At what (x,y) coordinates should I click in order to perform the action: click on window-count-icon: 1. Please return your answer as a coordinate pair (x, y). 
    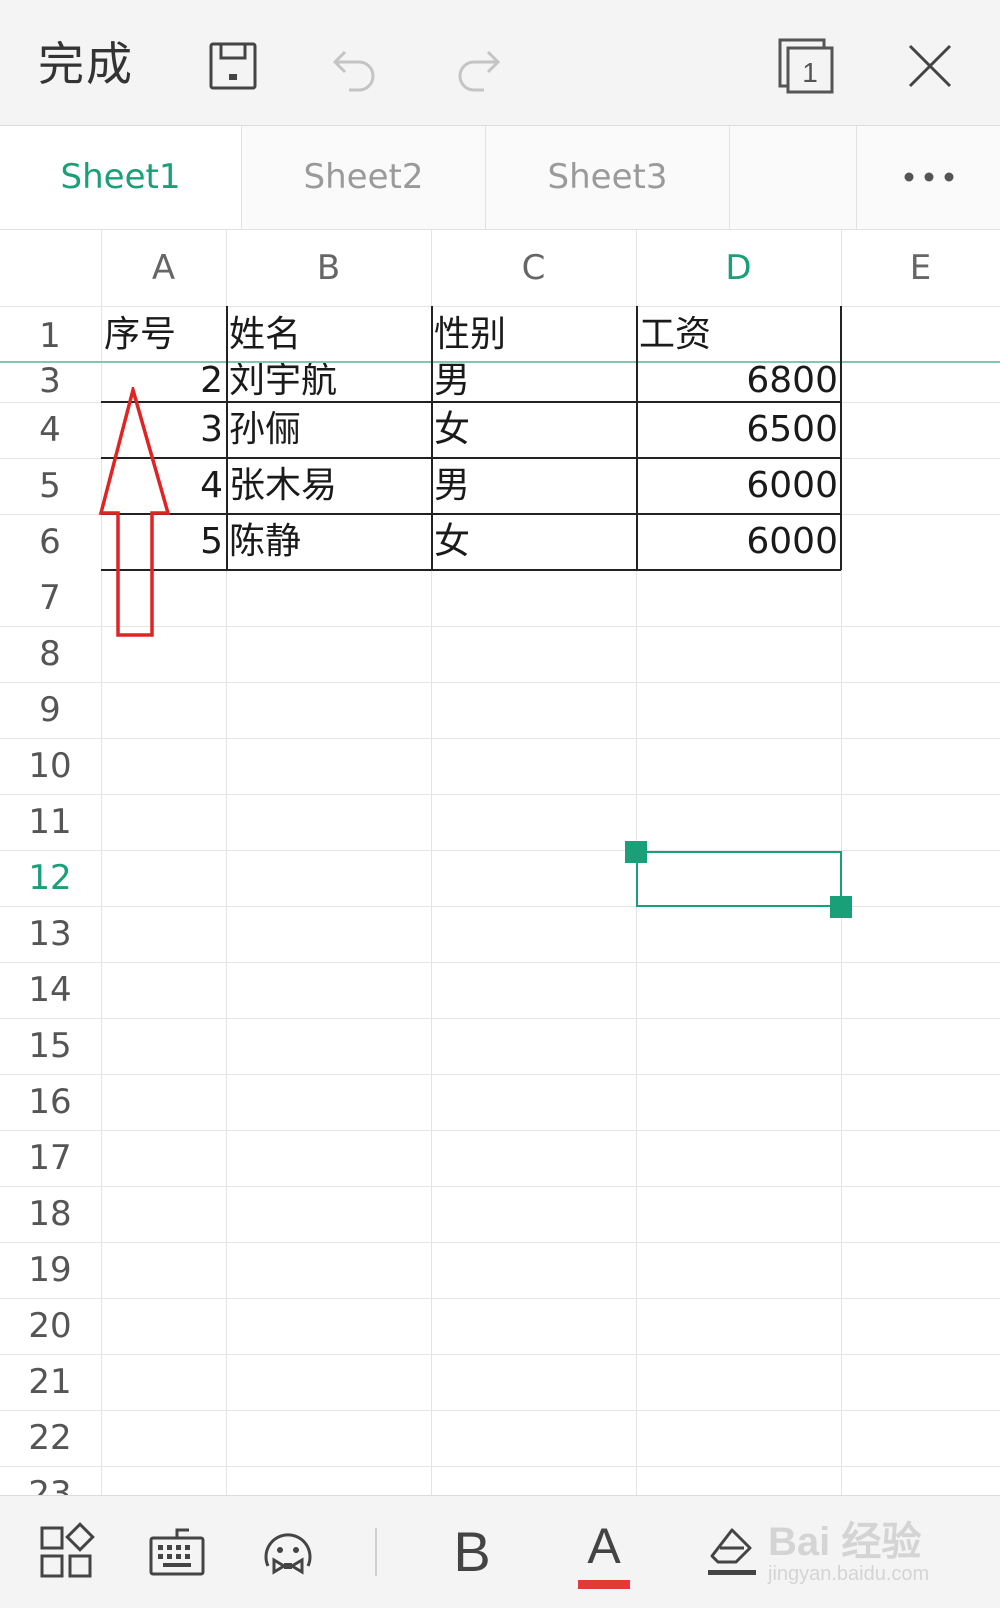
    Looking at the image, I should click on (806, 66).